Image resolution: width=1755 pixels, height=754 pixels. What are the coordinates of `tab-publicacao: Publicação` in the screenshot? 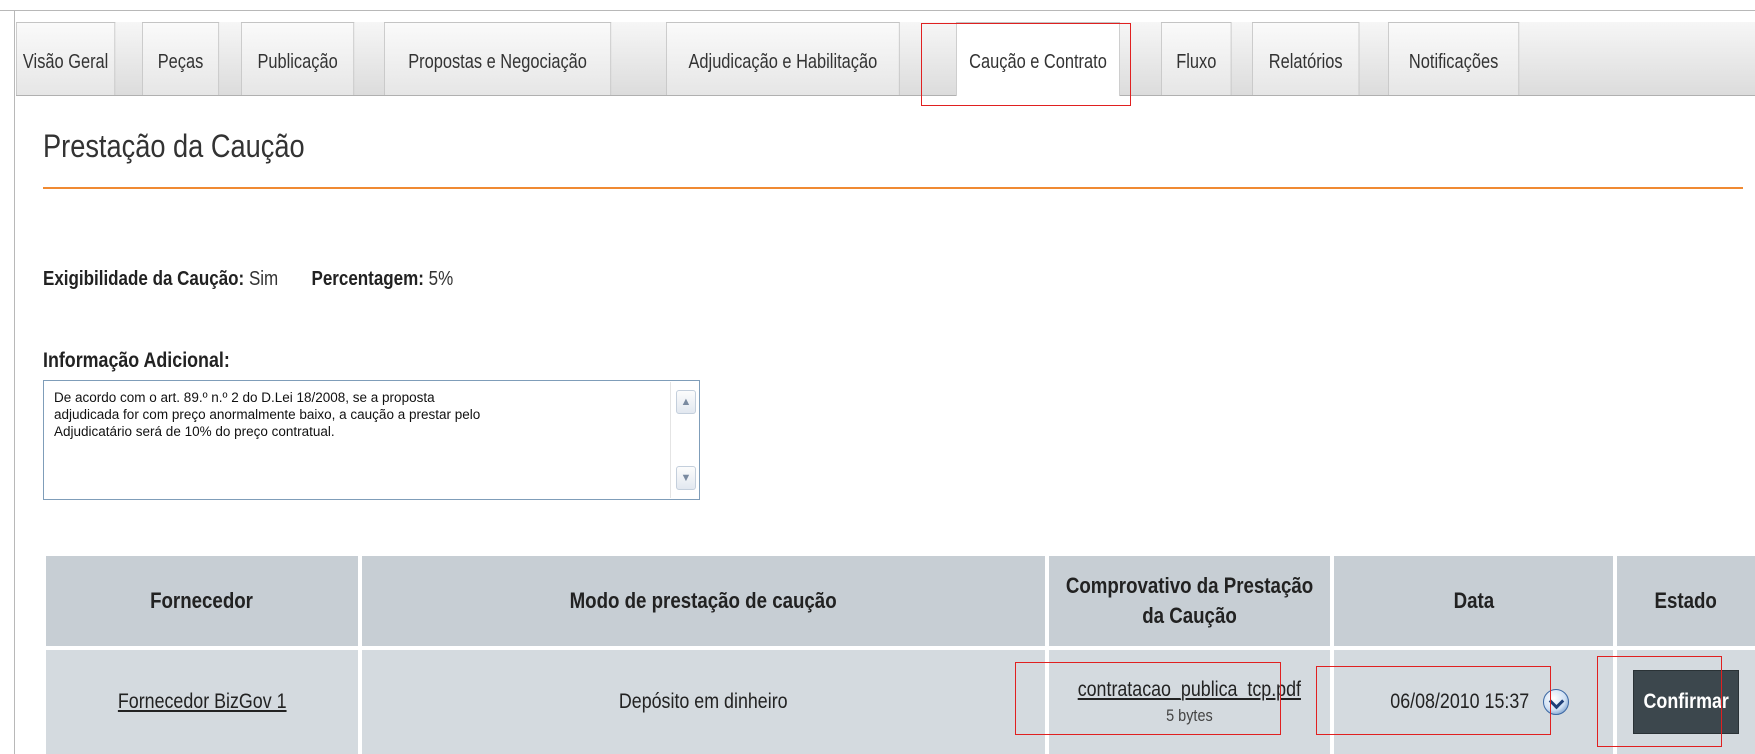 It's located at (298, 58).